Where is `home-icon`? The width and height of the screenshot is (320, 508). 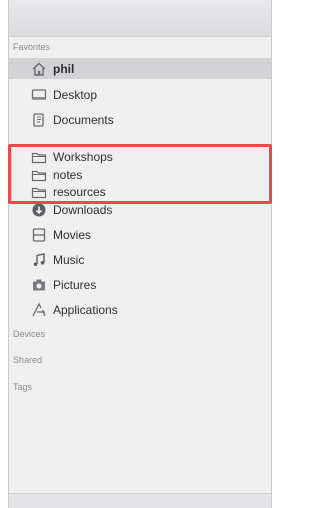 home-icon is located at coordinates (39, 69).